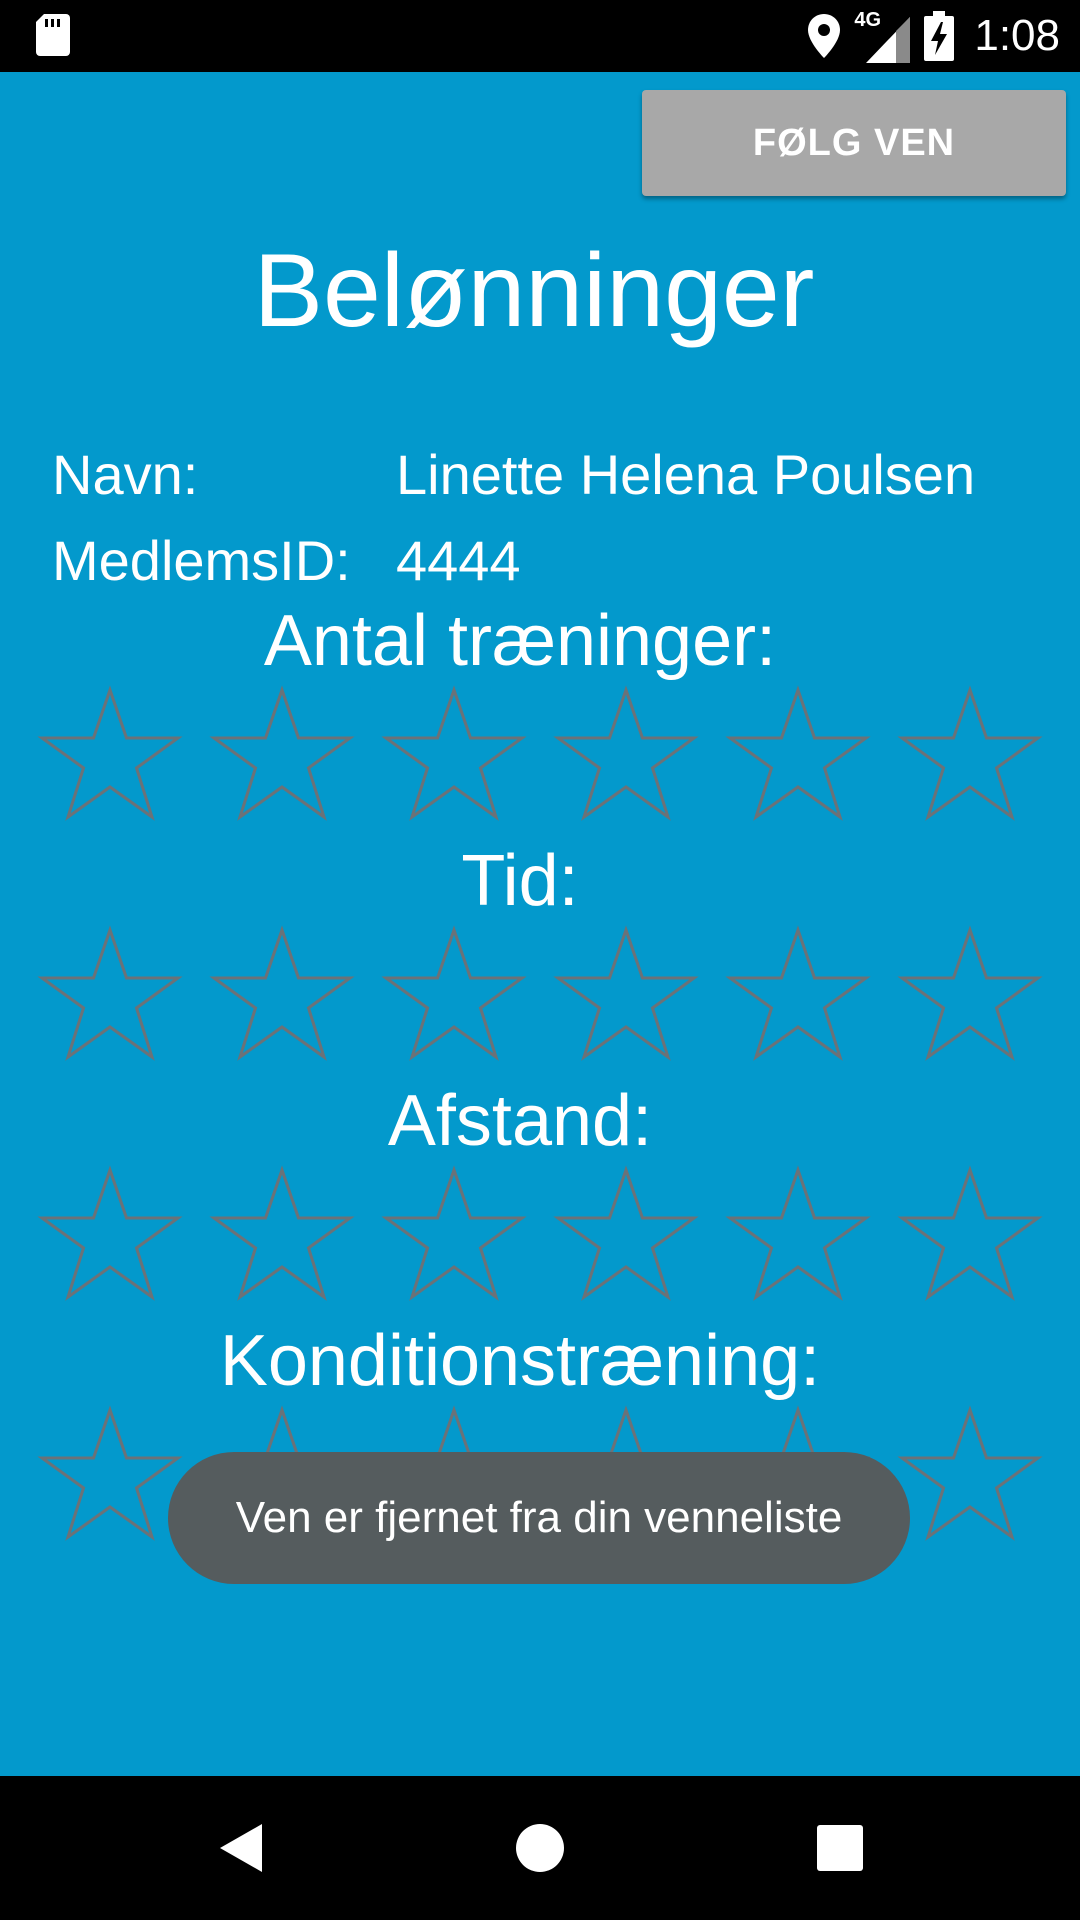 The height and width of the screenshot is (1920, 1080). What do you see at coordinates (824, 36) in the screenshot?
I see `location-icon` at bounding box center [824, 36].